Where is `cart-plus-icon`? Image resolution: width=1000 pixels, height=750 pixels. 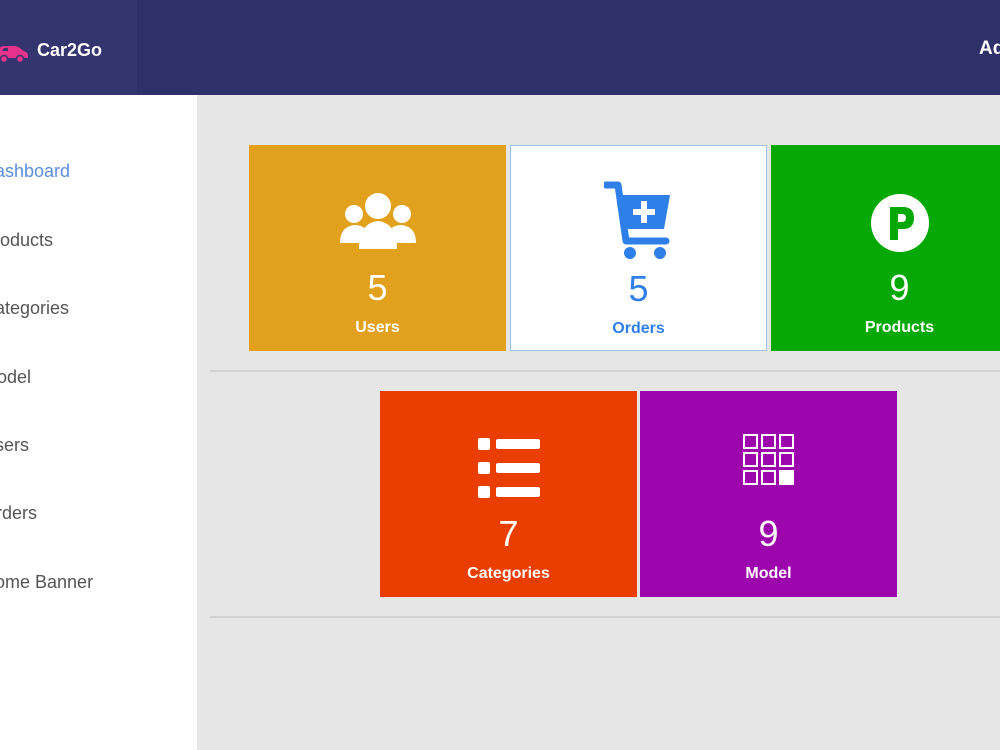
cart-plus-icon is located at coordinates (636, 220).